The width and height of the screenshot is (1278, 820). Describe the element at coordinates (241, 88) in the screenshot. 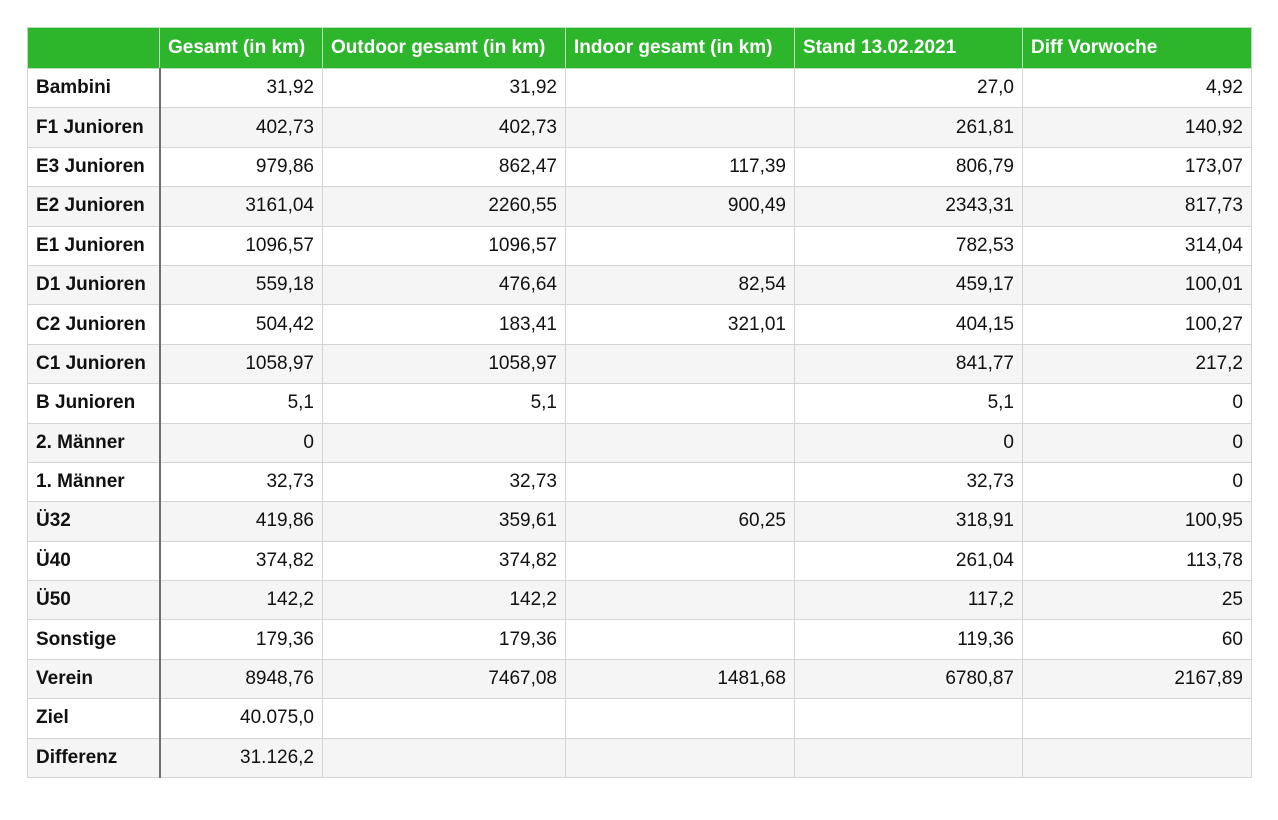

I see `cell-gesamt: 31,92` at that location.